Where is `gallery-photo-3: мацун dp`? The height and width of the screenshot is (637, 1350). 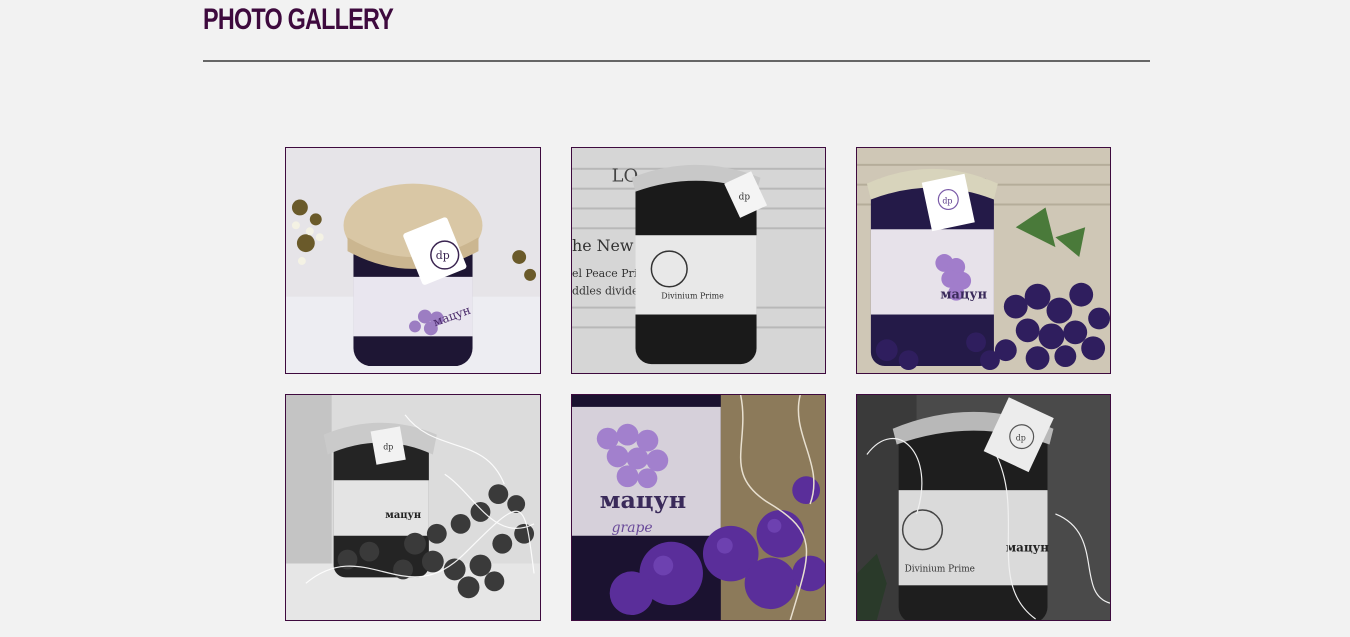 gallery-photo-3: мацун dp is located at coordinates (983, 260).